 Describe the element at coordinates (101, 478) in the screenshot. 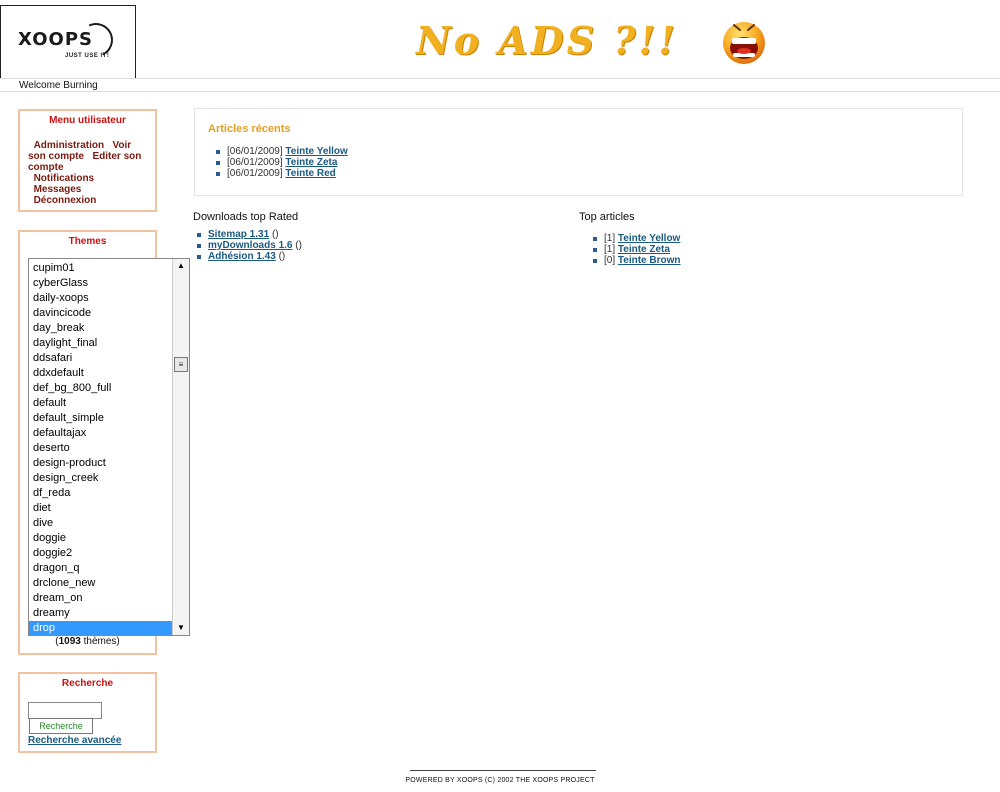

I see `theme-option: design_creek` at that location.